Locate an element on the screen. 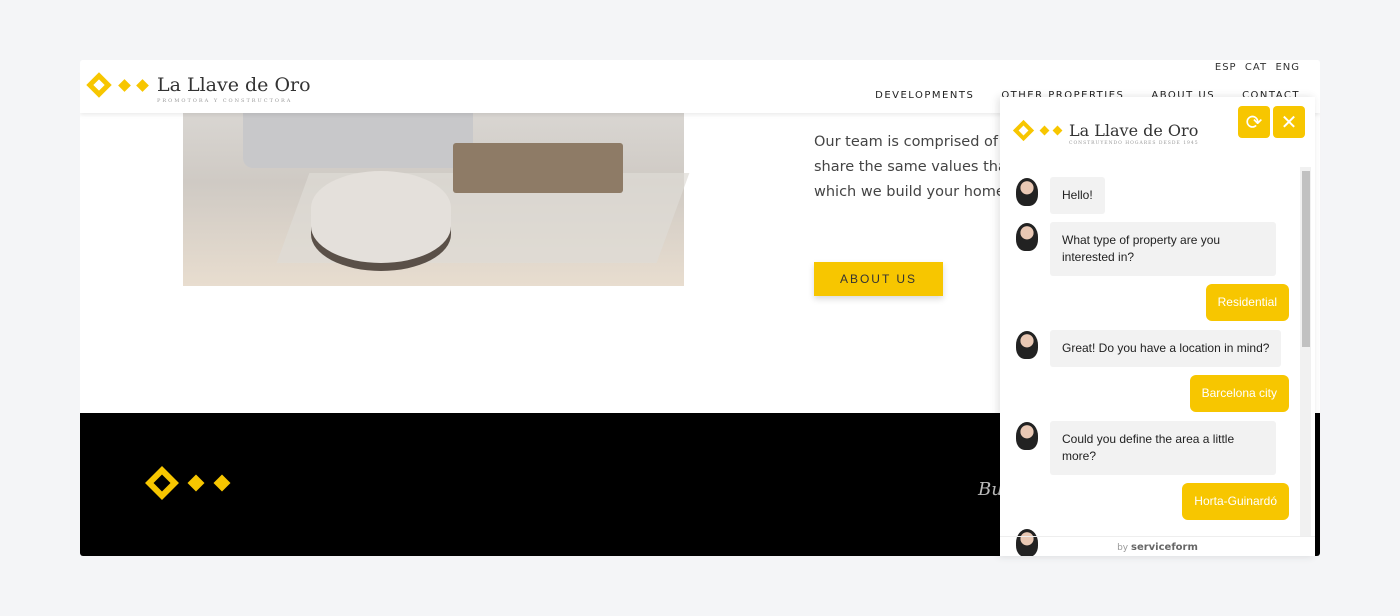  logo: La Llave de Oro PROMOTORA Y CONSTRUCTORA is located at coordinates (198, 88).